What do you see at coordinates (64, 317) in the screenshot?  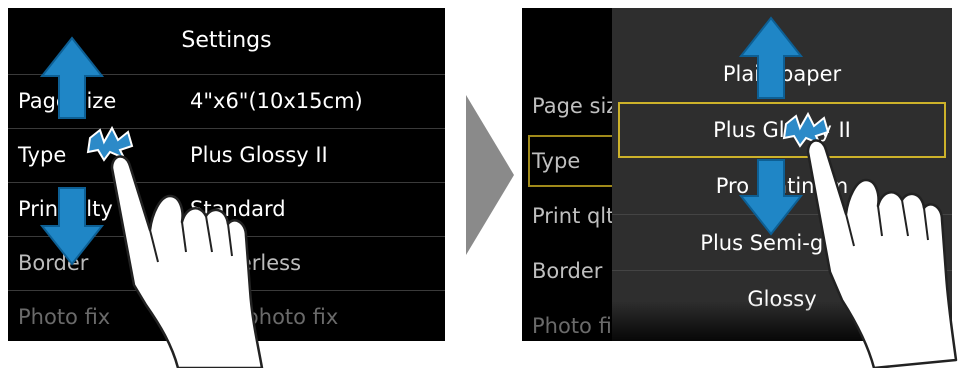 I see `setting-label: Photo fix` at bounding box center [64, 317].